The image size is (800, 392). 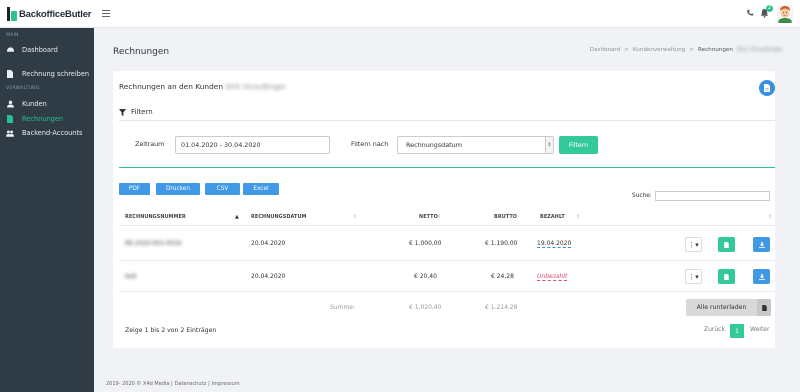 What do you see at coordinates (737, 331) in the screenshot?
I see `pagination-current: 1` at bounding box center [737, 331].